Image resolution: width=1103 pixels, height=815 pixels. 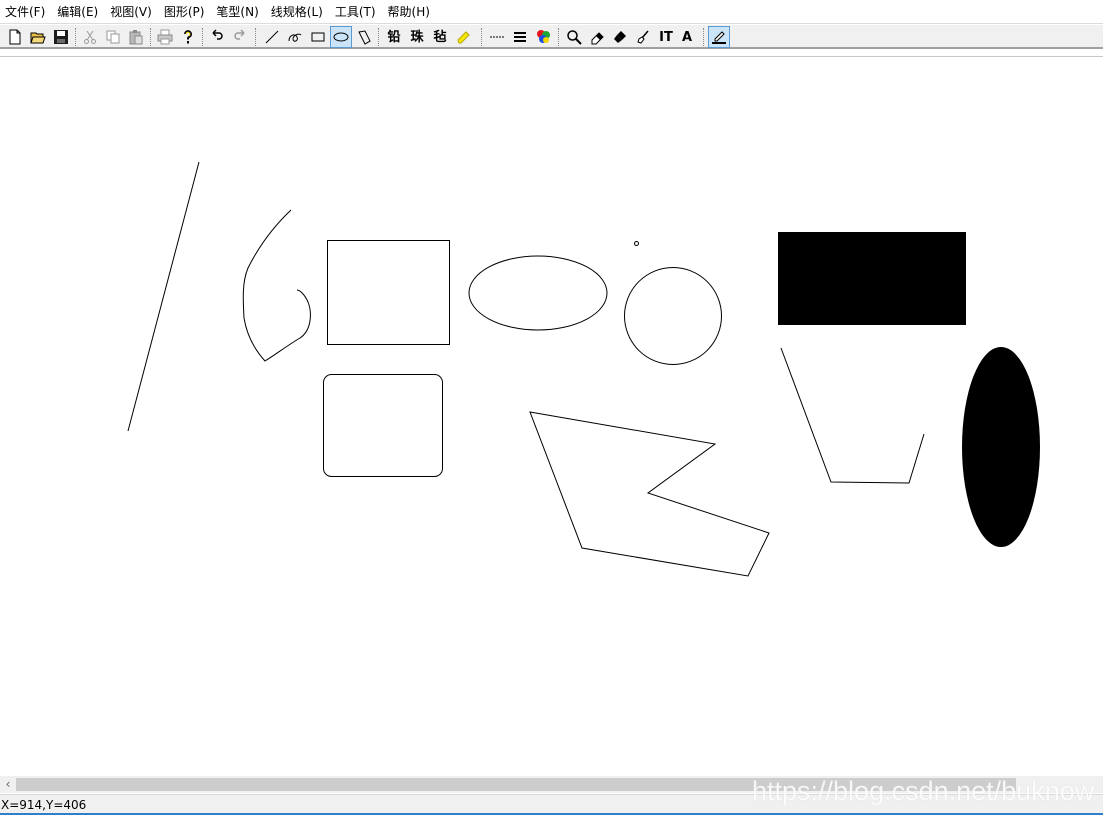 I want to click on help-button, so click(x=188, y=37).